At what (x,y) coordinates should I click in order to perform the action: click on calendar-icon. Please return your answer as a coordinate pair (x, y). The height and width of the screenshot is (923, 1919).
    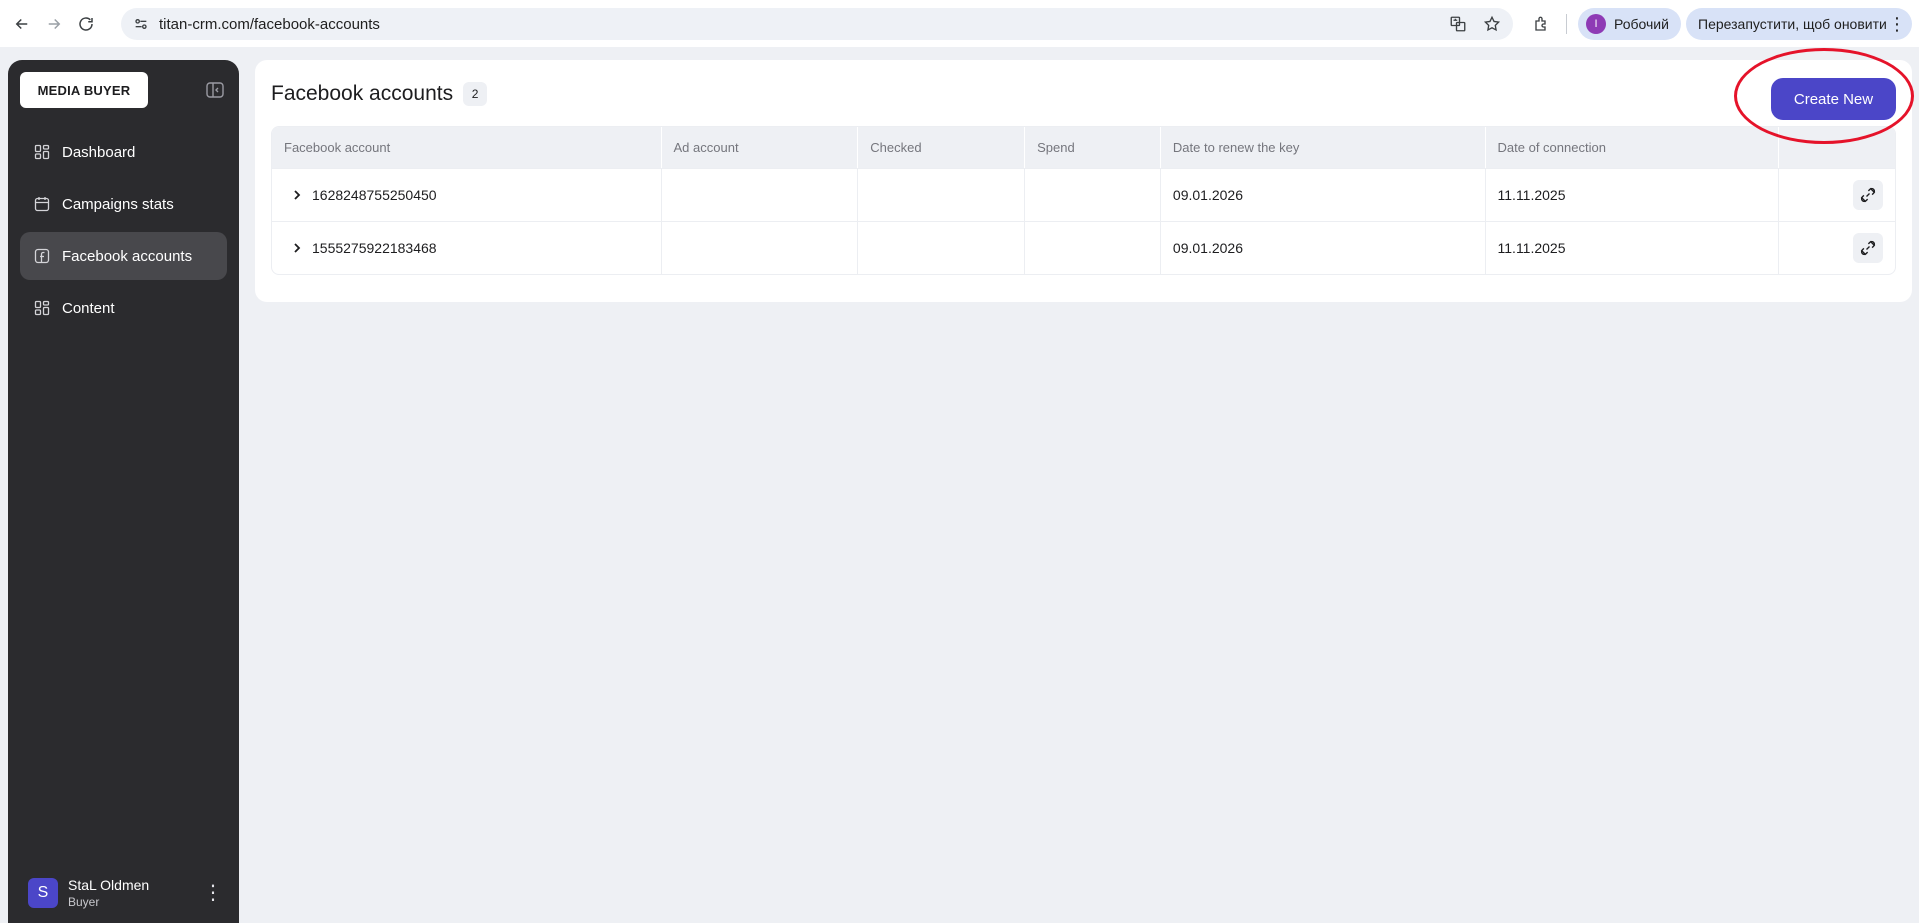
    Looking at the image, I should click on (42, 204).